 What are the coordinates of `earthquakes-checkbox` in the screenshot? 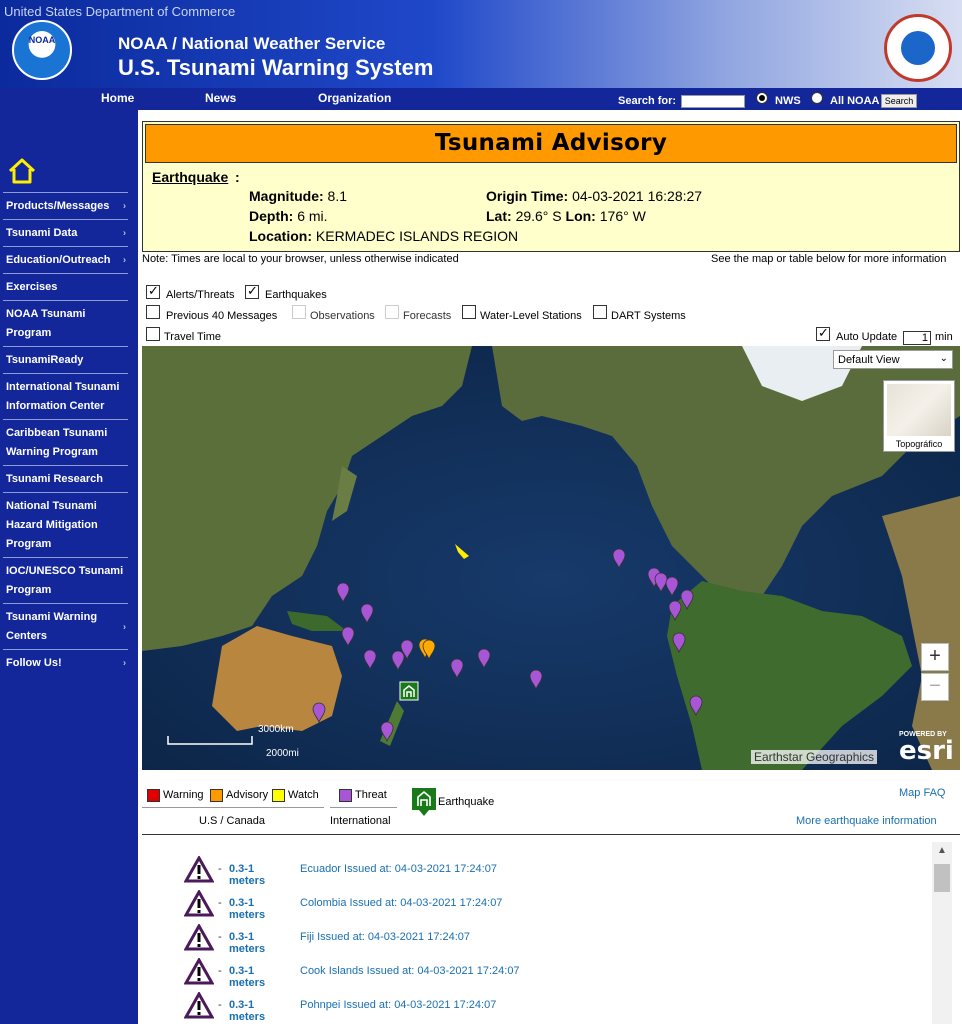 It's located at (252, 291).